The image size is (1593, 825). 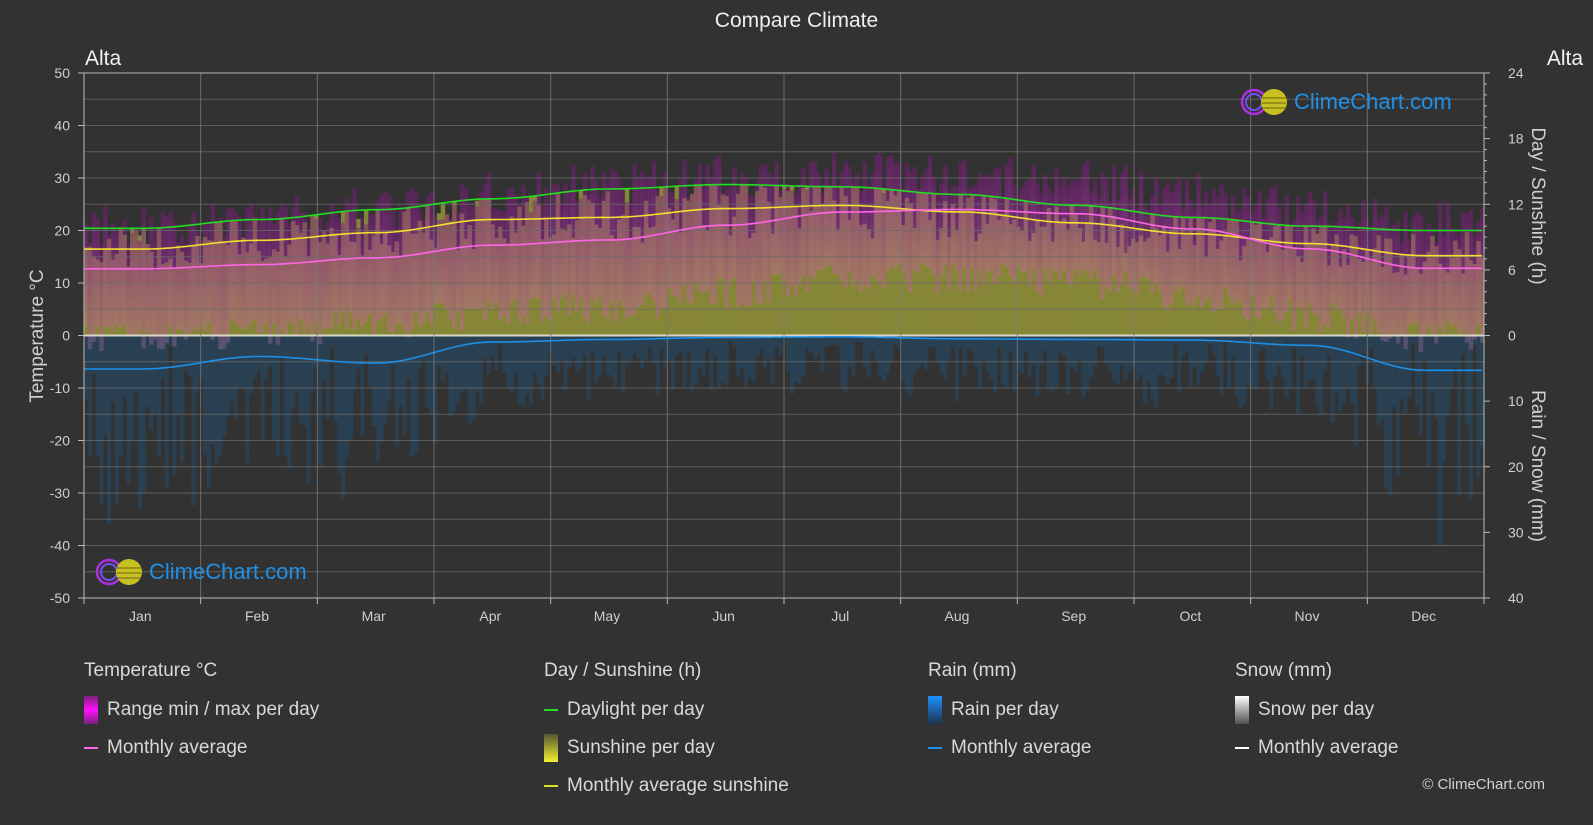 I want to click on rain-avg-swatch, so click(x=935, y=748).